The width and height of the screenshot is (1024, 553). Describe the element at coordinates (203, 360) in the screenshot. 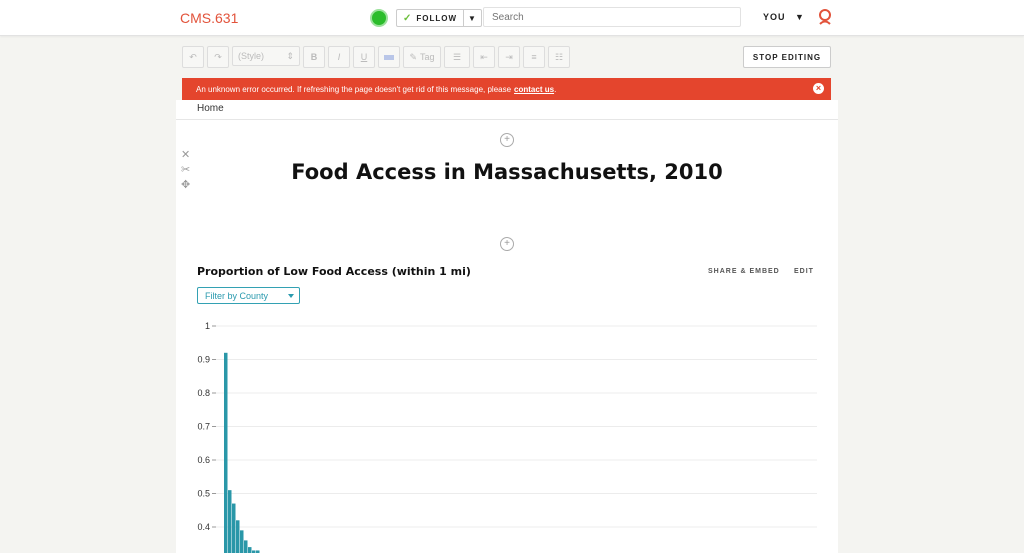

I see `y-tick-label: 0.9` at that location.